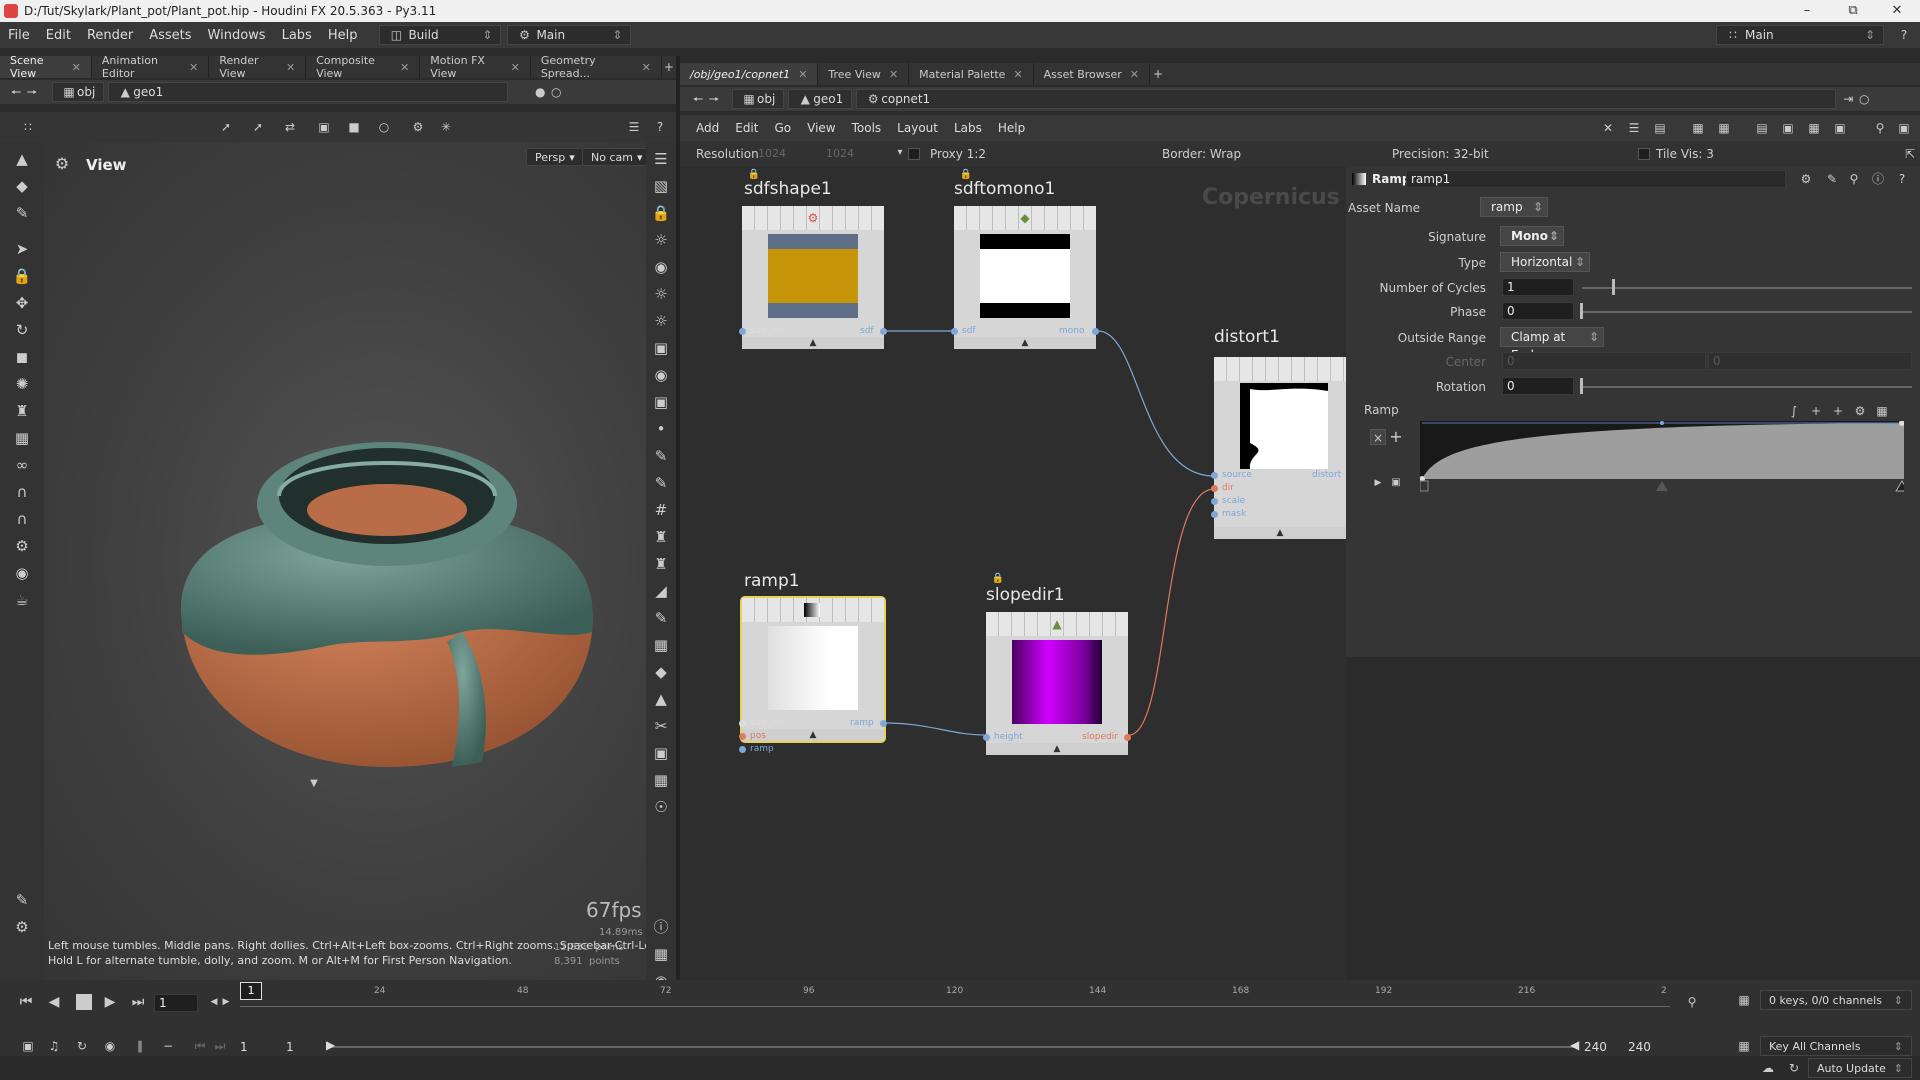 This screenshot has width=1920, height=1080. Describe the element at coordinates (110, 1002) in the screenshot. I see `play-icon: ▶` at that location.